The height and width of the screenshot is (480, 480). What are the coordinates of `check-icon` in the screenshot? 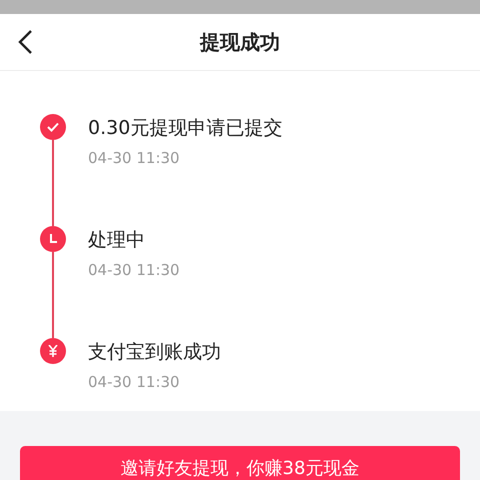 It's located at (53, 127).